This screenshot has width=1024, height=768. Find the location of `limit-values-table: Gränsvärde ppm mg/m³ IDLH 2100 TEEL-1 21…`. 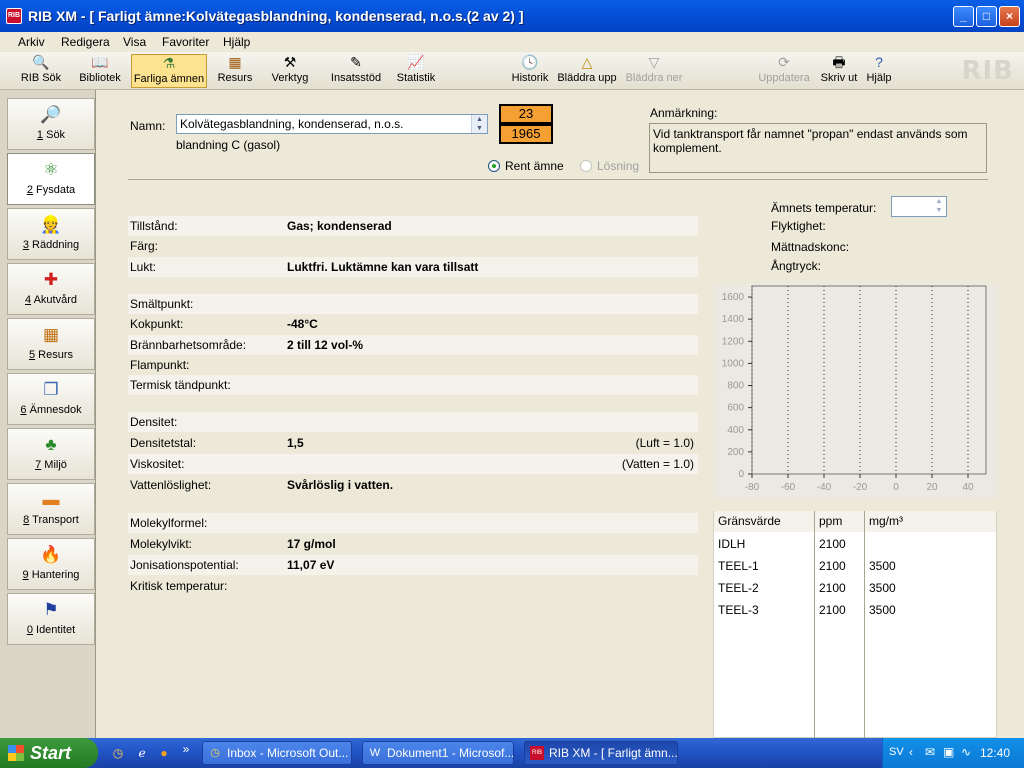

limit-values-table: Gränsvärde ppm mg/m³ IDLH 2100 TEEL-1 21… is located at coordinates (855, 624).